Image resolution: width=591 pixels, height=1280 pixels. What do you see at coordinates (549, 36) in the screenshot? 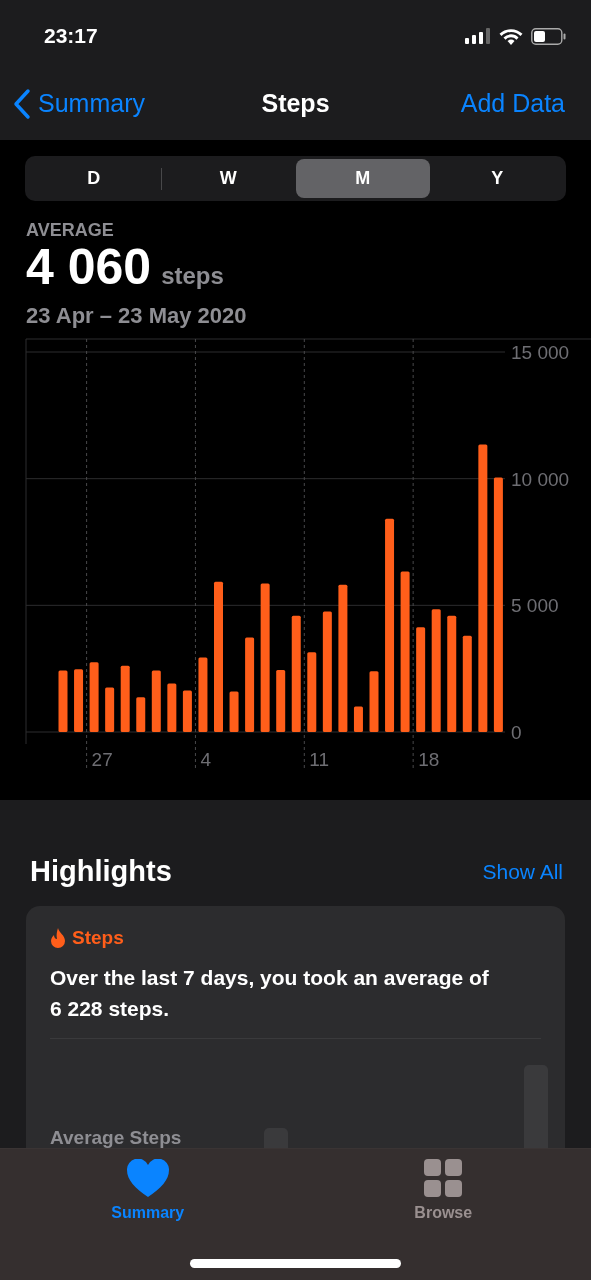
I see `battery-icon` at bounding box center [549, 36].